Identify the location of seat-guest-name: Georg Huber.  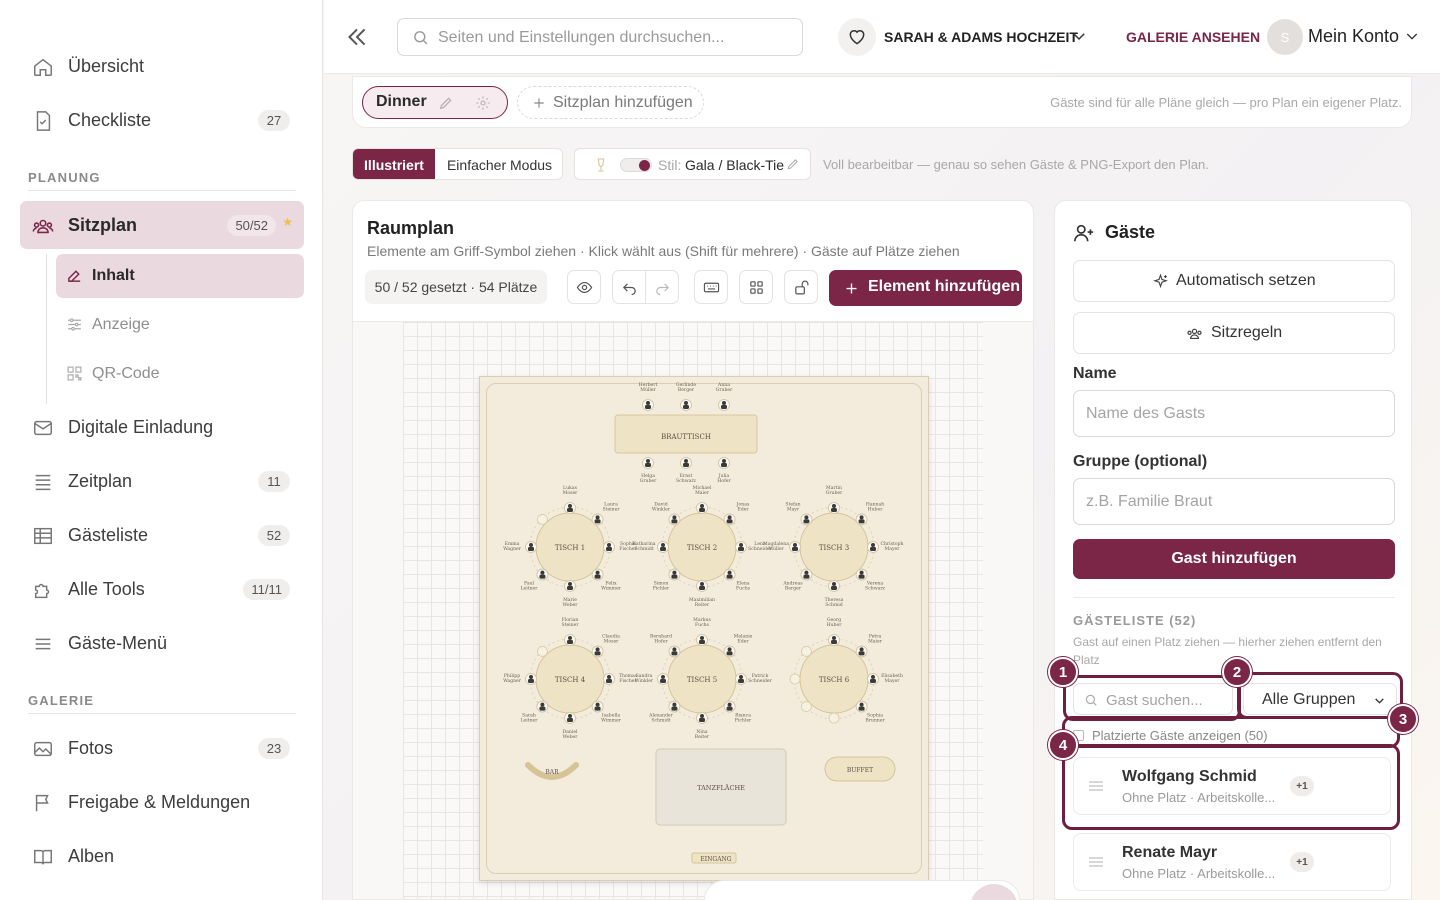
(835, 622).